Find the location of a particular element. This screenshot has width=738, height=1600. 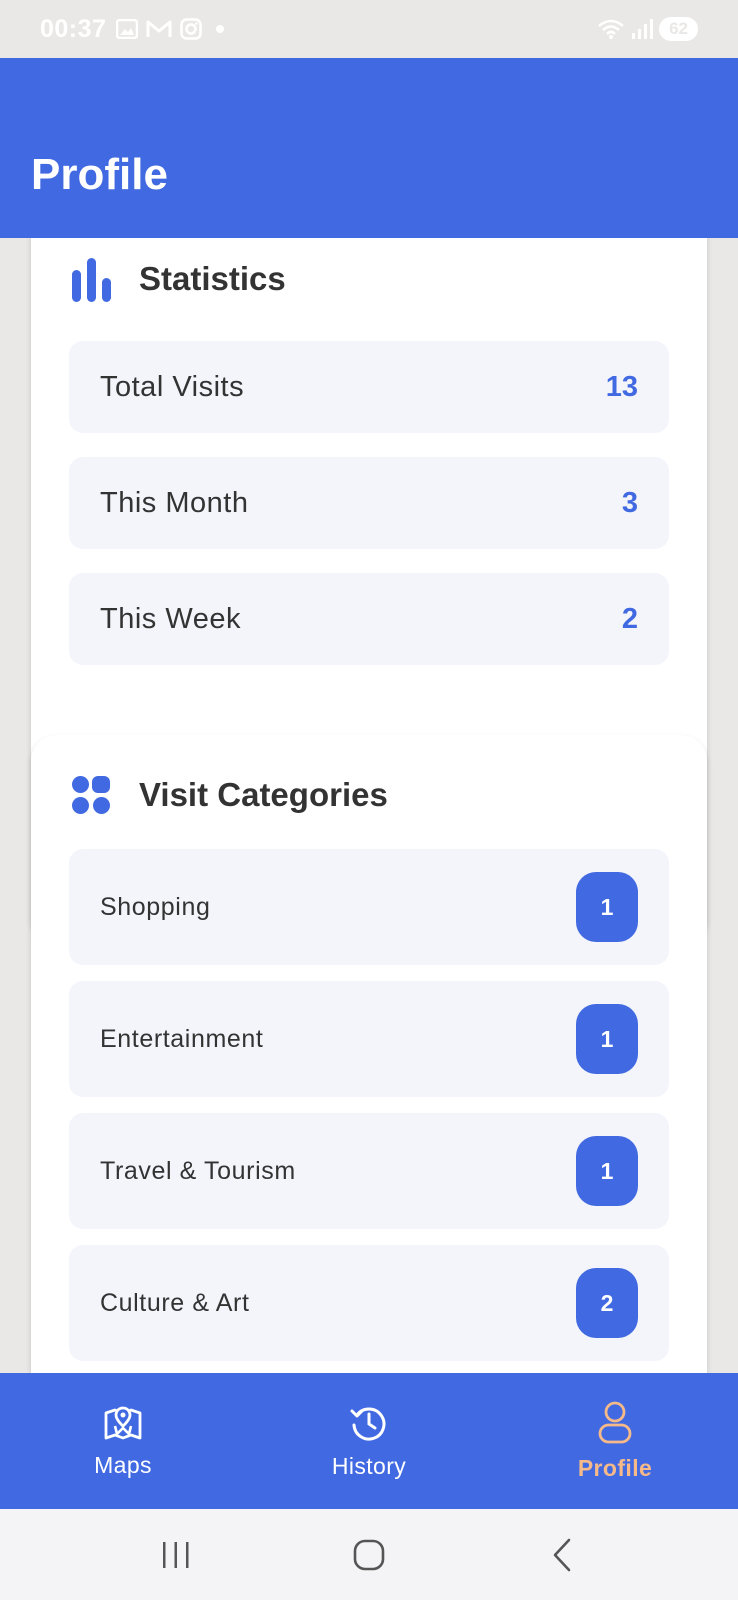

nav-label-maps: Maps is located at coordinates (123, 1464).